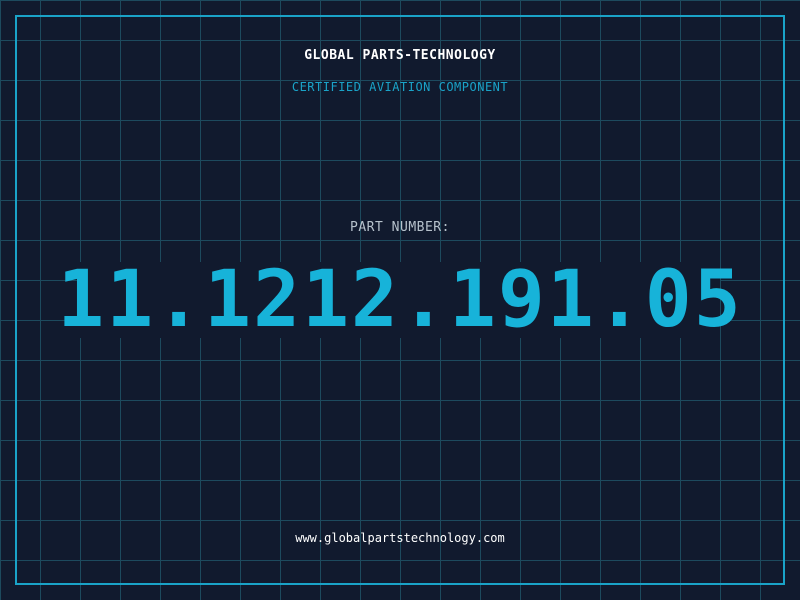 Image resolution: width=800 pixels, height=600 pixels. I want to click on website-url: www.globalpartstechnology.com, so click(400, 538).